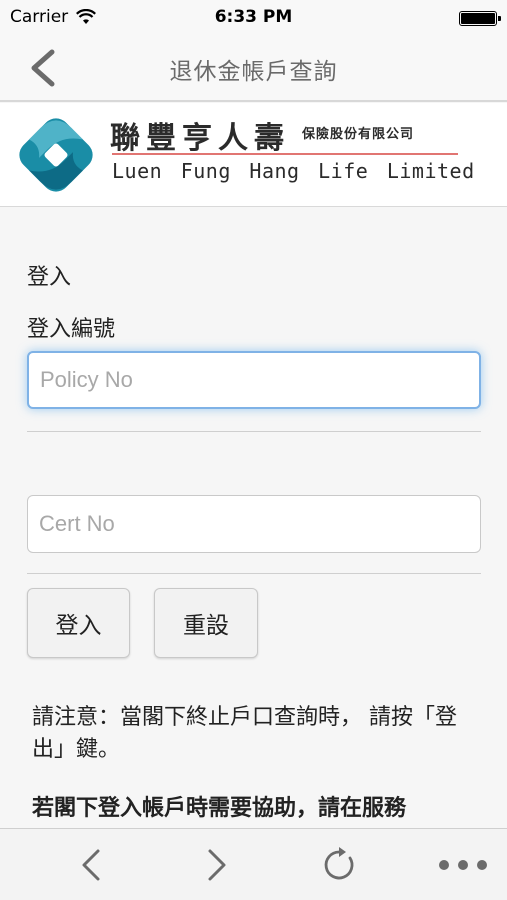 This screenshot has width=507, height=900. I want to click on section-title: 登入, so click(49, 277).